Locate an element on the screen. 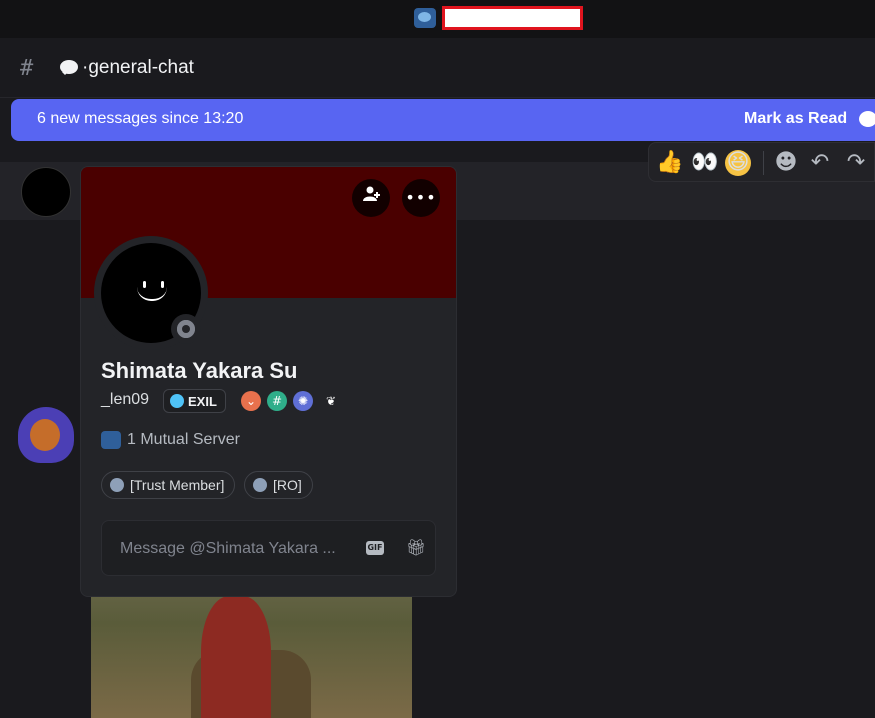 This screenshot has width=875, height=718. eyes-reaction-button: 👀 is located at coordinates (704, 163).